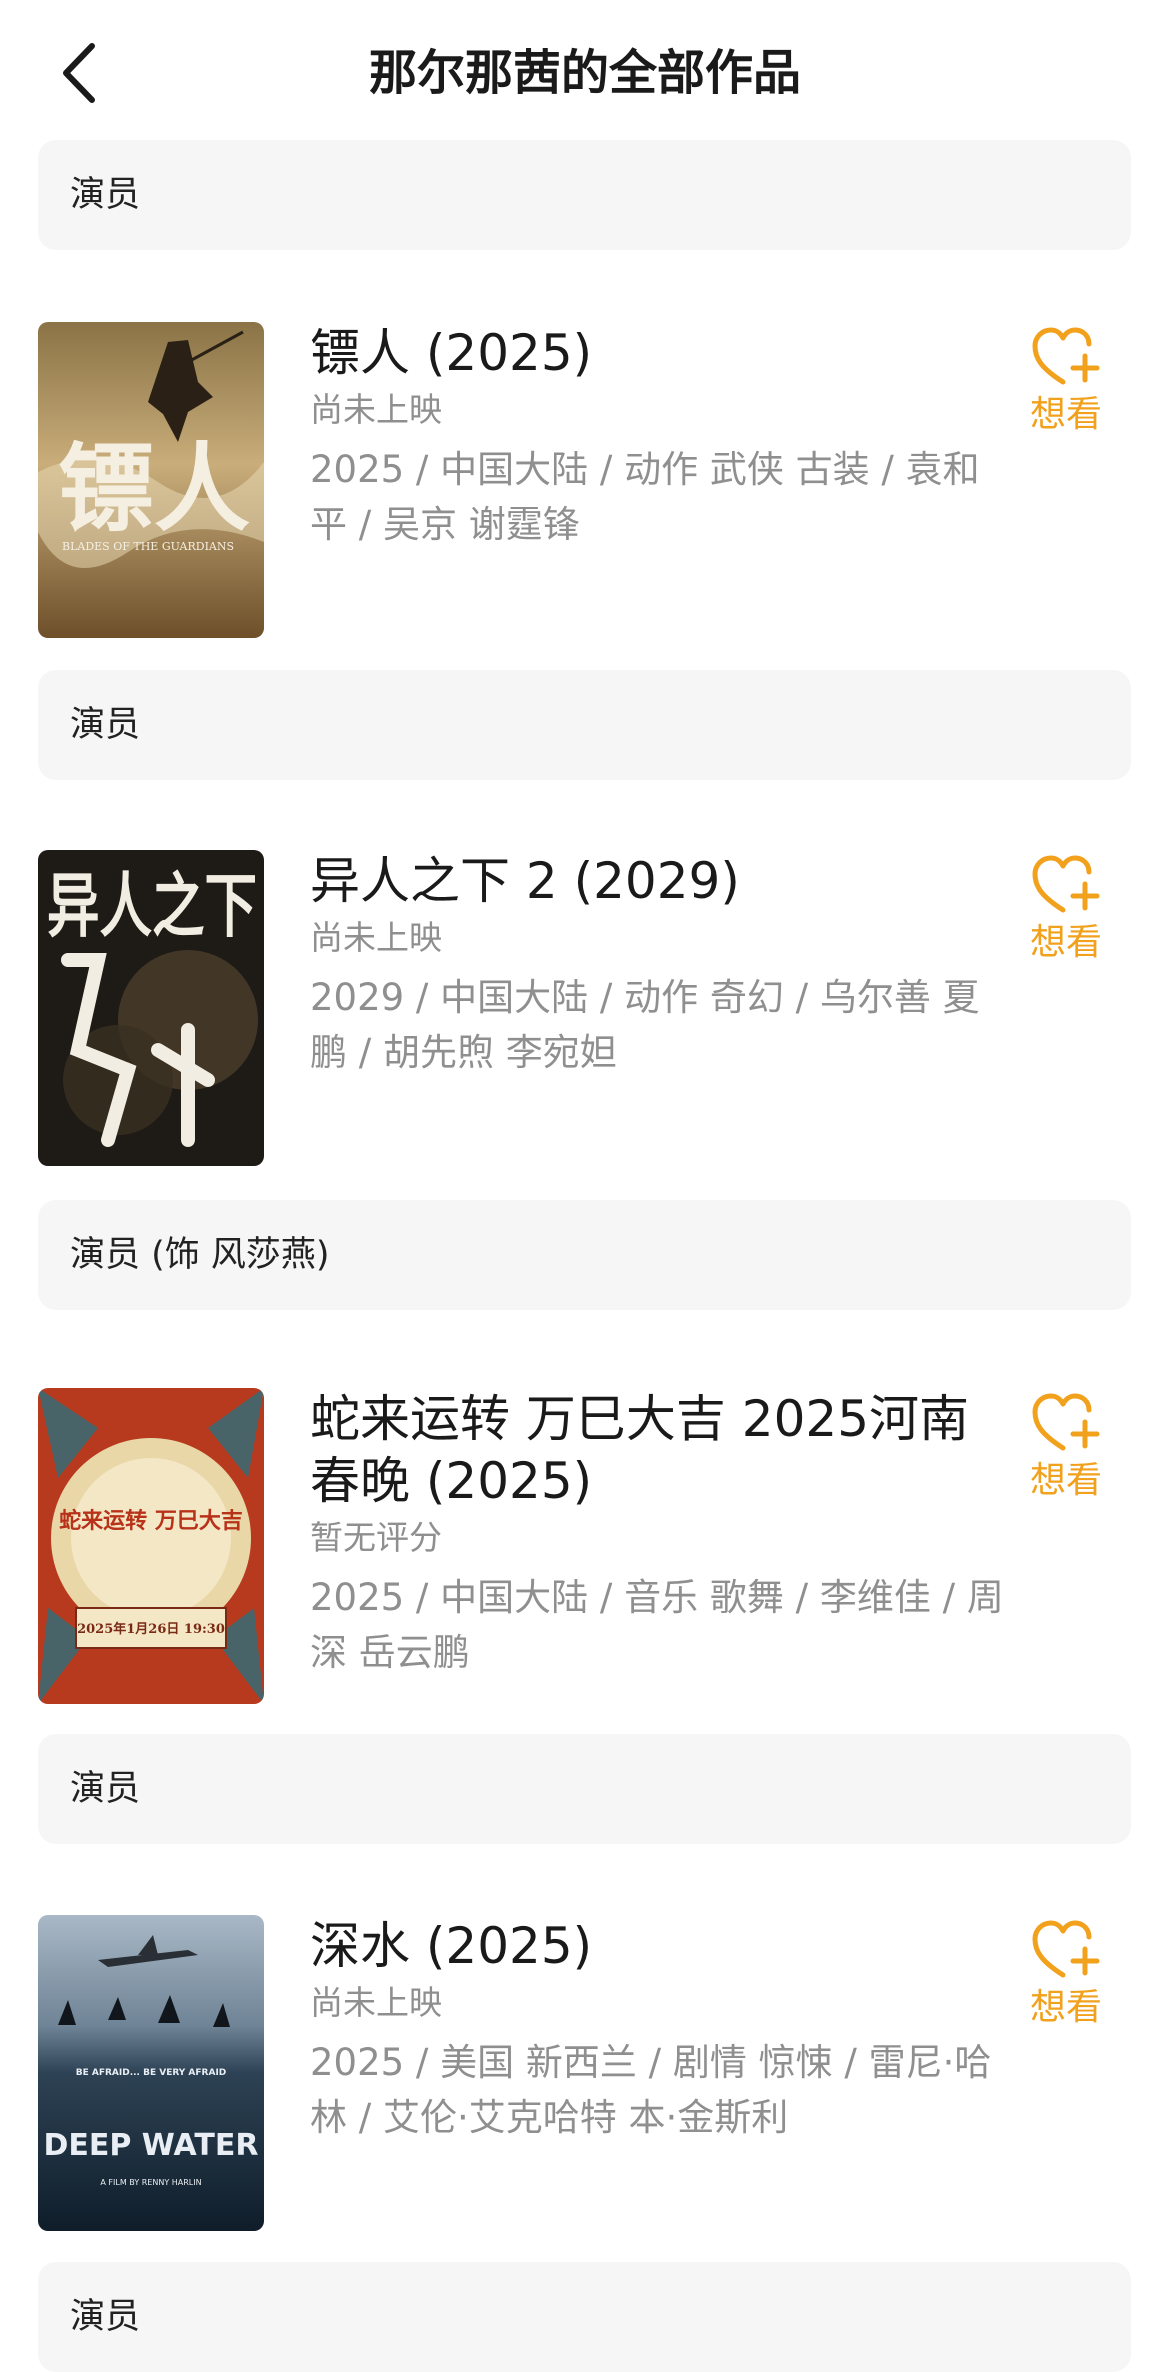 Image resolution: width=1170 pixels, height=2372 pixels. I want to click on poster-tagline: BE AFRAID... BE VERY AFRAID, so click(151, 2073).